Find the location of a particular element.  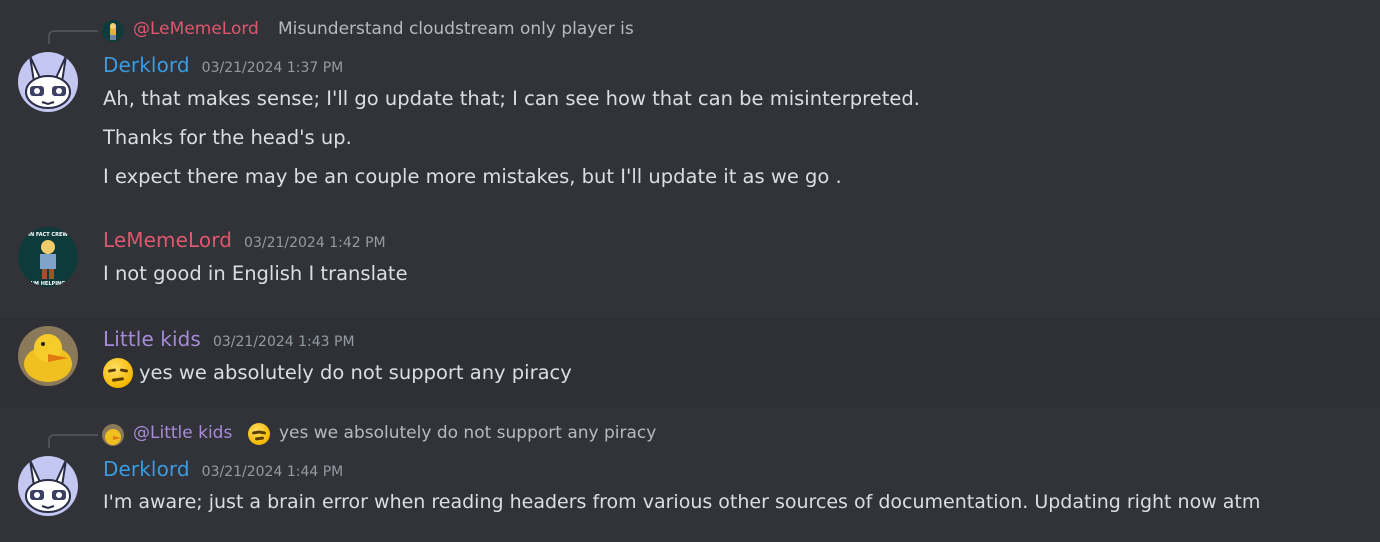

timestamp: 03/21/2024 1:42 PM is located at coordinates (315, 243).